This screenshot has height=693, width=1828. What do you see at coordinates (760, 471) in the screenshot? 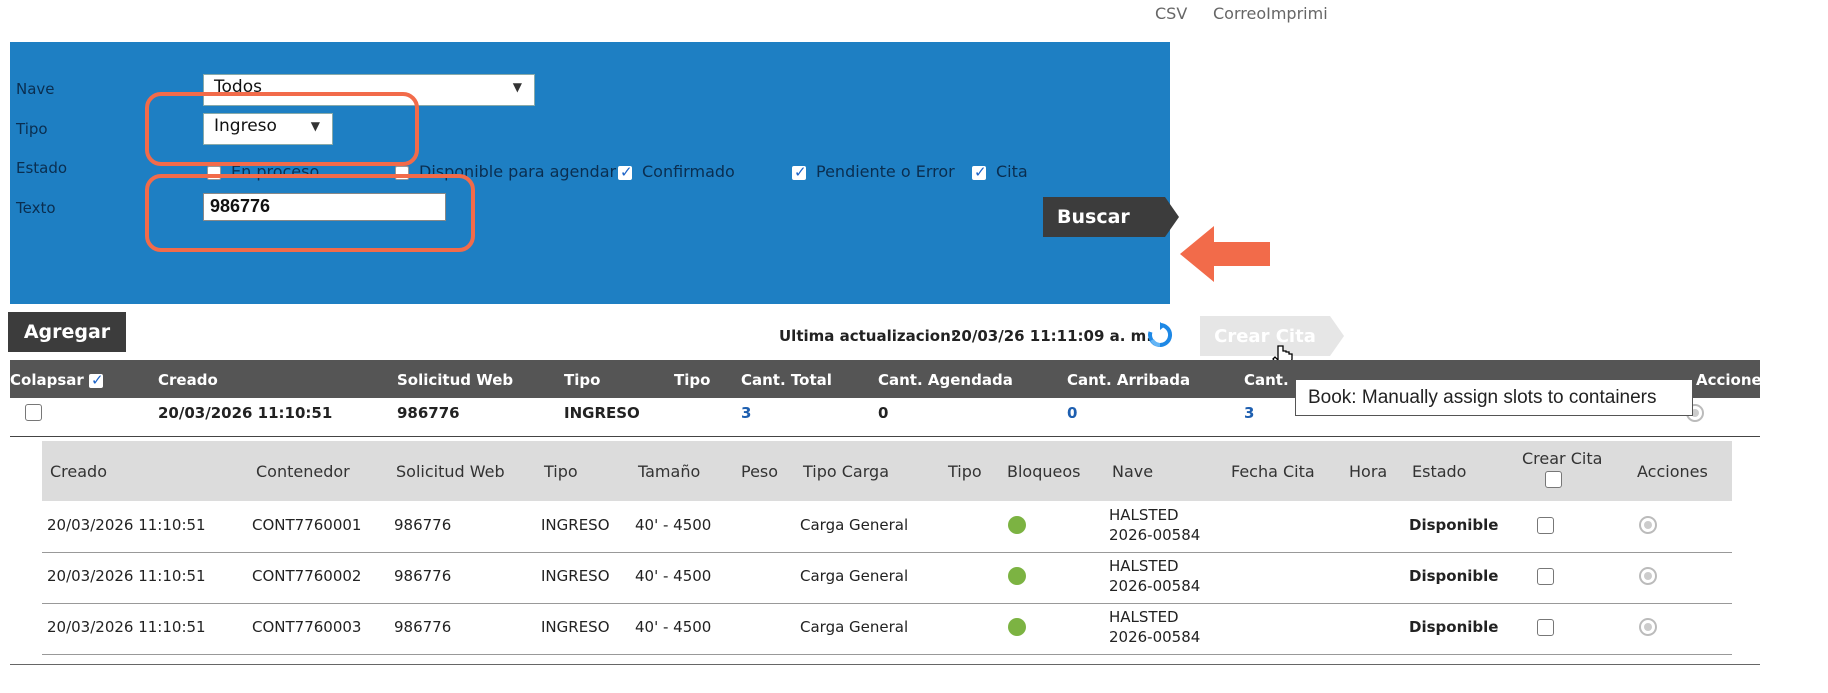
I see `dcol-peso: Peso` at bounding box center [760, 471].